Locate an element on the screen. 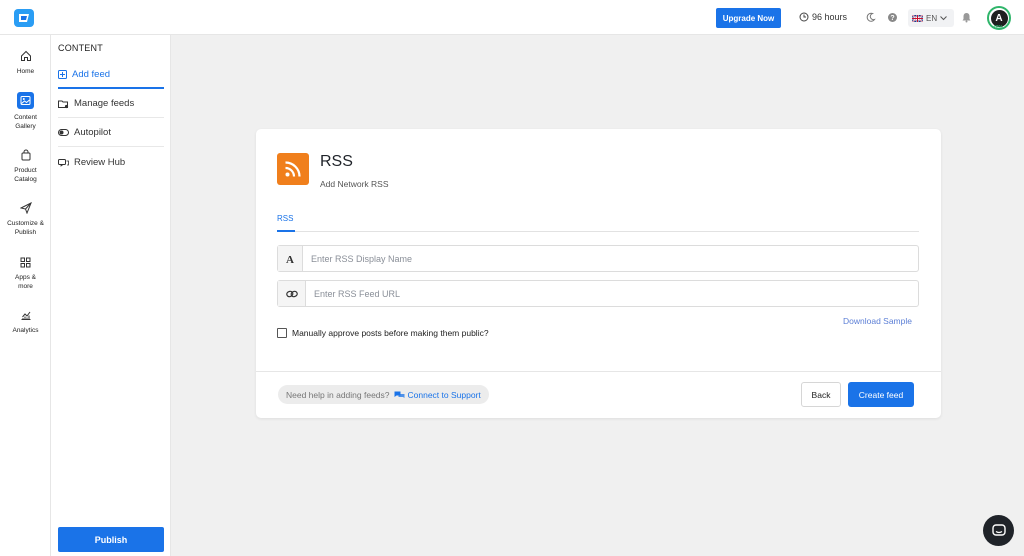  clock-icon is located at coordinates (804, 17).